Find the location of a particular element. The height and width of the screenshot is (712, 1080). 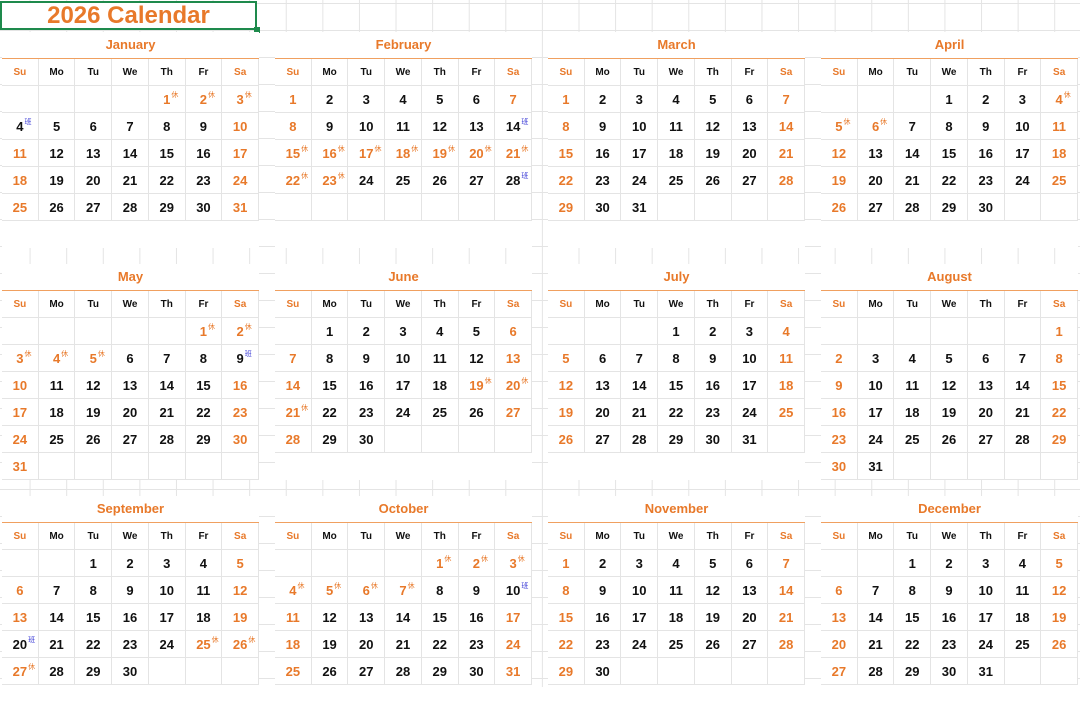

day-cell: 31 is located at coordinates (240, 207).